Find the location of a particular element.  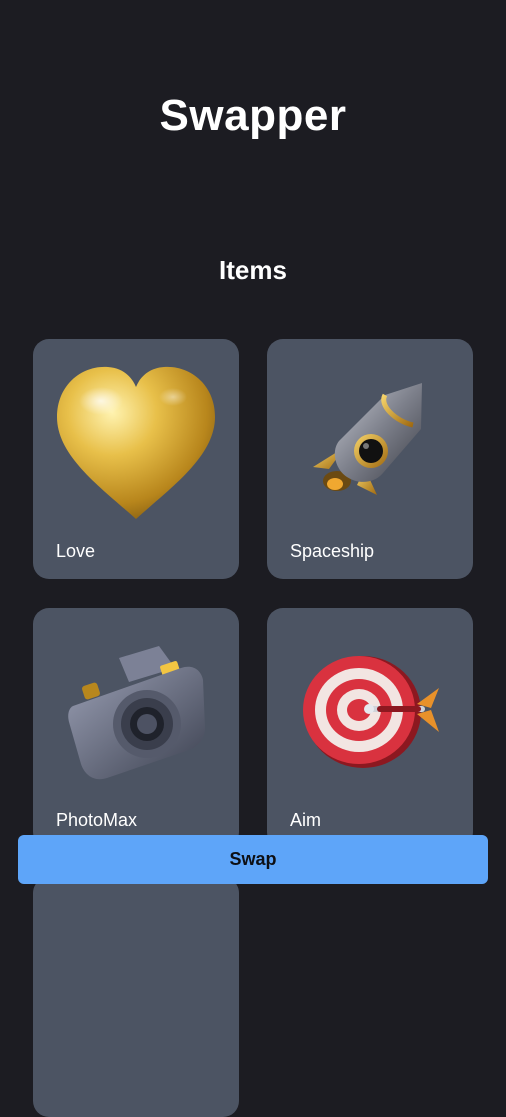

item-label: Aim is located at coordinates (305, 820).